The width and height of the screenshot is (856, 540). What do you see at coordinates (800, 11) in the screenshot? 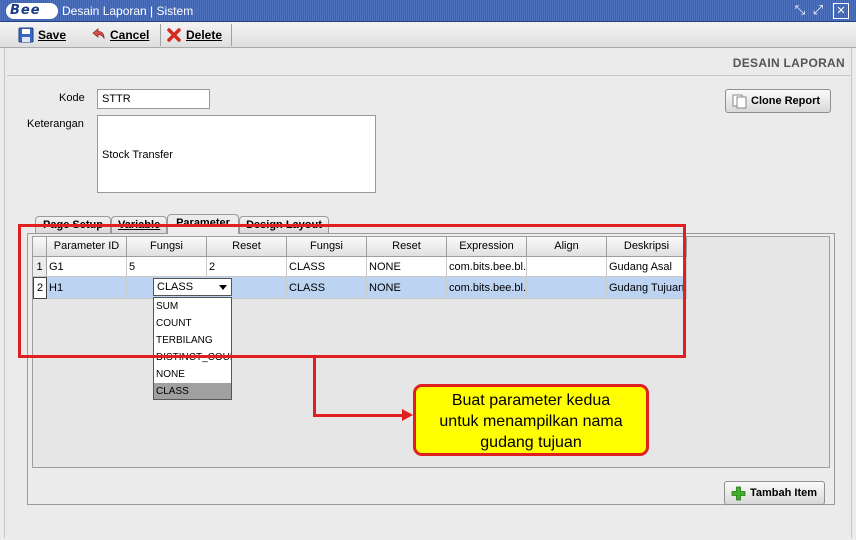
I see `minimize-icon: ⤡` at bounding box center [800, 11].